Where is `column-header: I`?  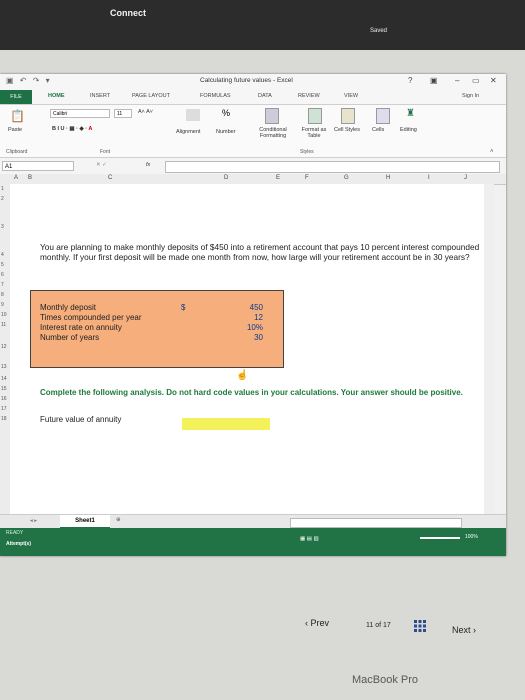 column-header: I is located at coordinates (429, 178).